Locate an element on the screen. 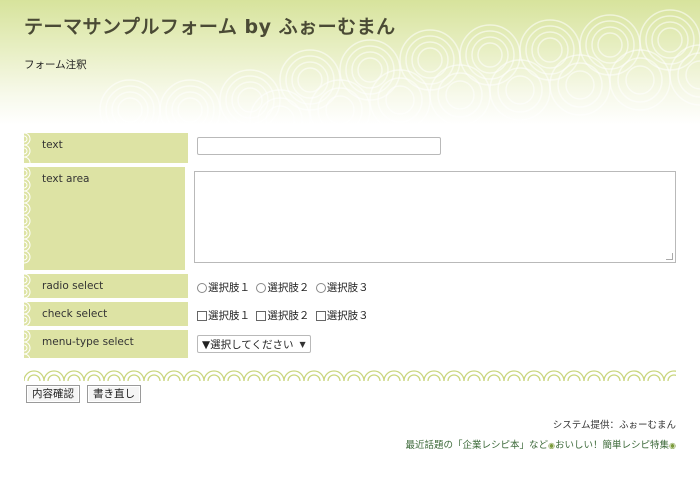 The image size is (700, 485). select-value: ▼選択してください is located at coordinates (248, 344).